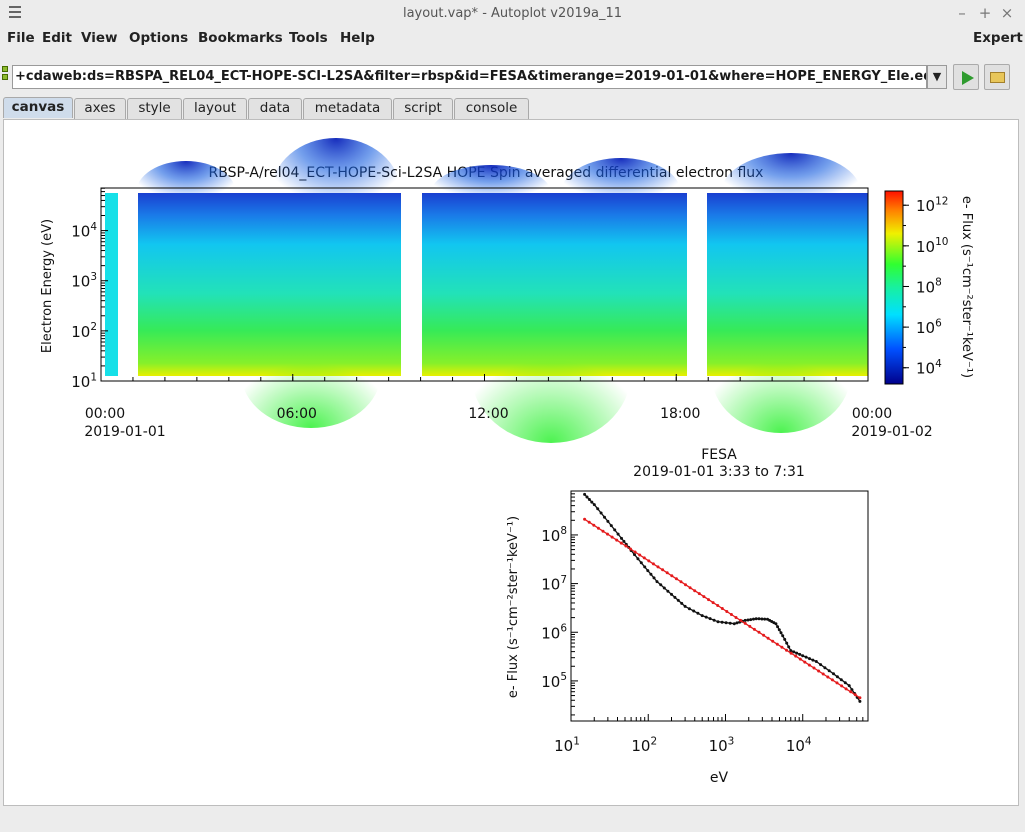 The height and width of the screenshot is (832, 1025). I want to click on spec-y-tick-label: 102, so click(84, 331).